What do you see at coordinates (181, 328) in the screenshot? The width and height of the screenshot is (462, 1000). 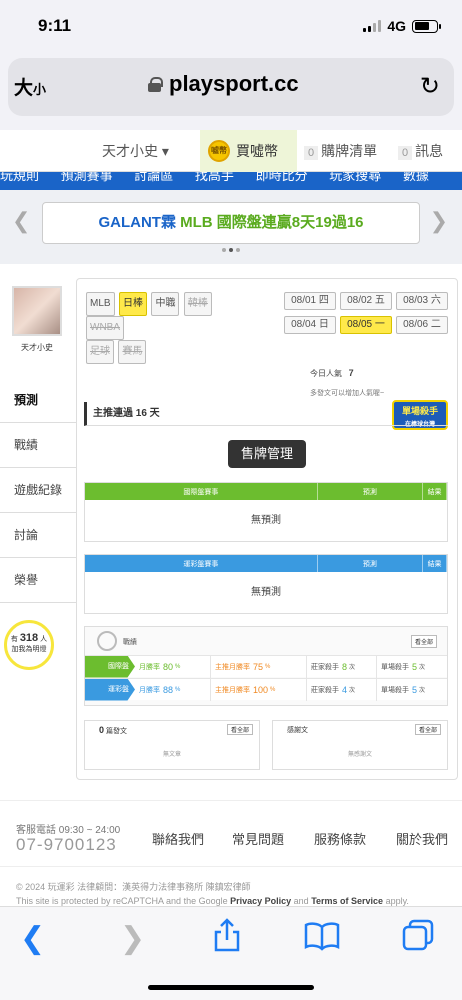 I see `league-tags: MLB 日棒 中職 韓棒 WNBA 足球 賽馬` at bounding box center [181, 328].